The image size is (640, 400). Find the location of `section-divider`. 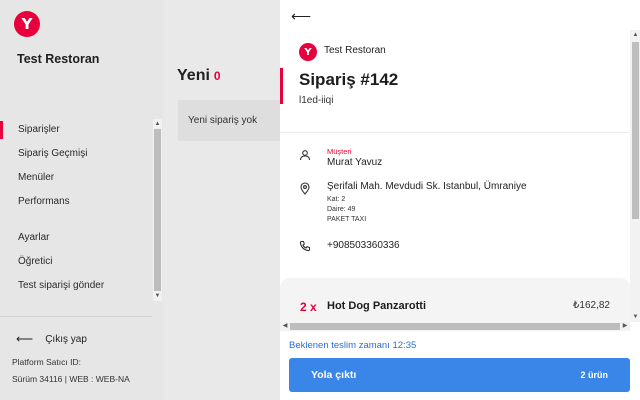

section-divider is located at coordinates (455, 132).